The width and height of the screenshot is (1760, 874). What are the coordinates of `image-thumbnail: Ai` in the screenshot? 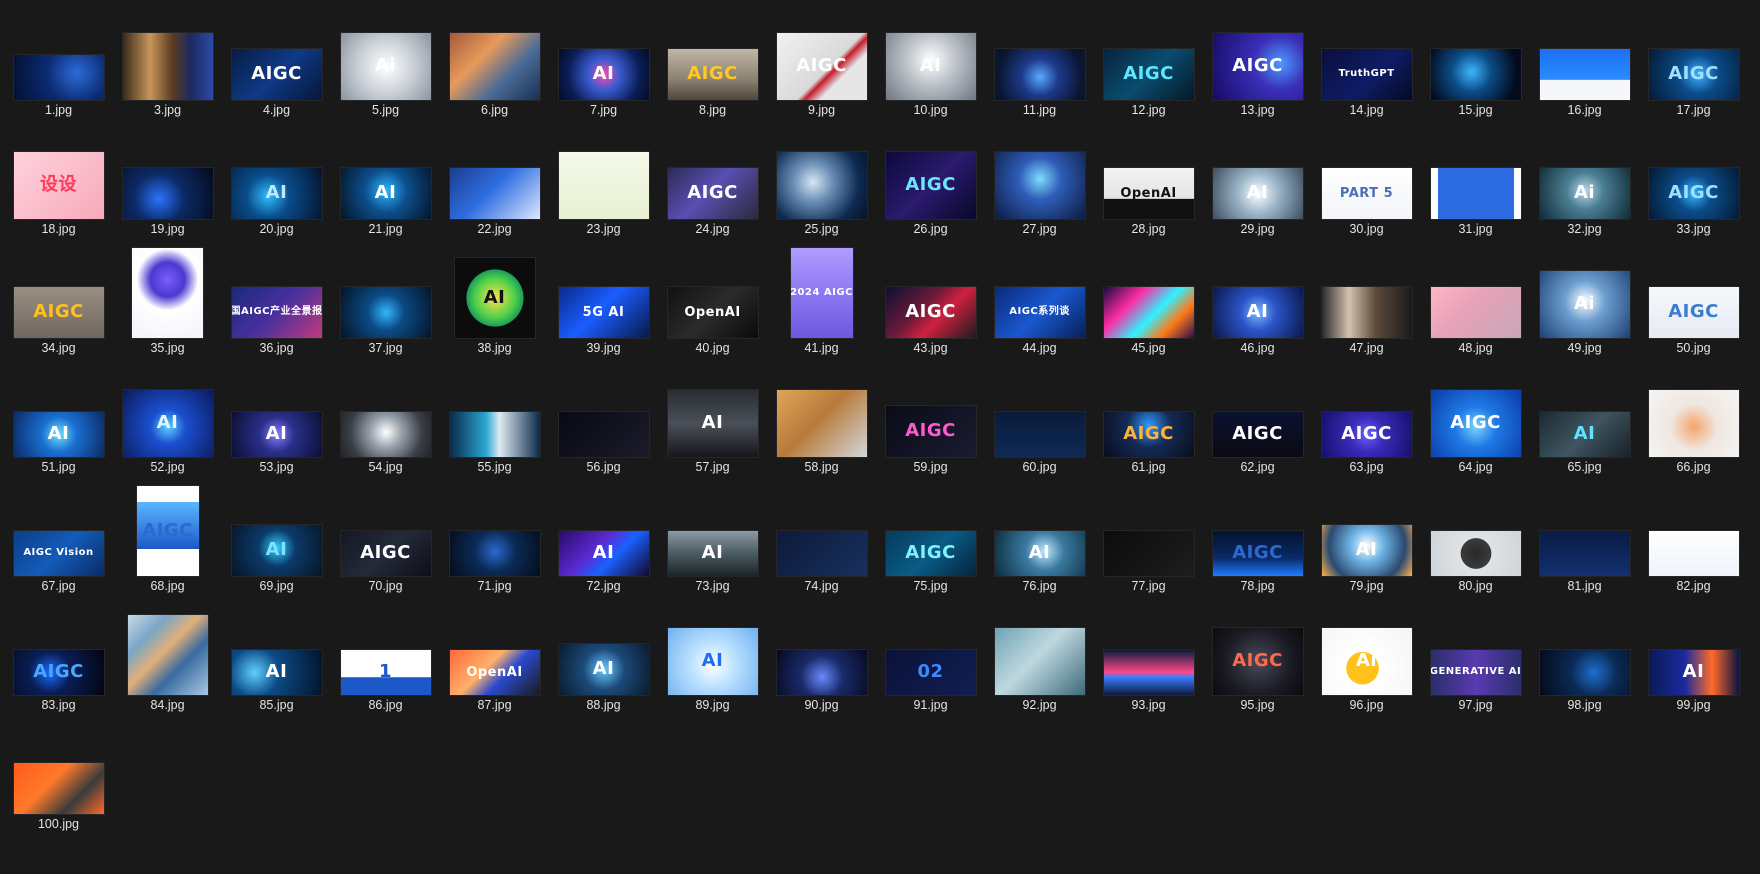 It's located at (1584, 304).